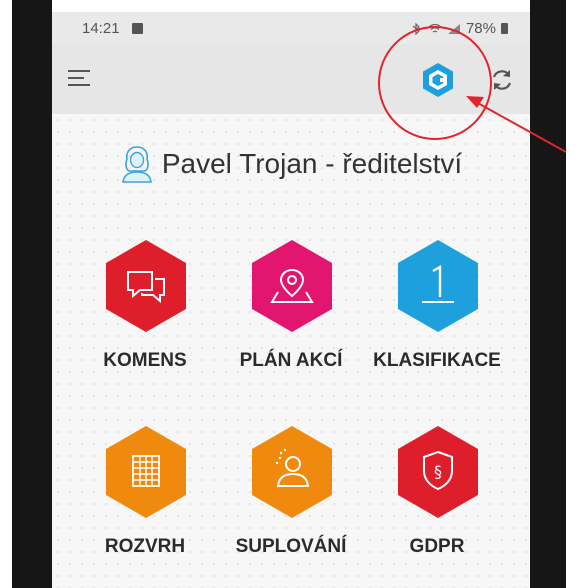  I want to click on app-bar, so click(291, 79).